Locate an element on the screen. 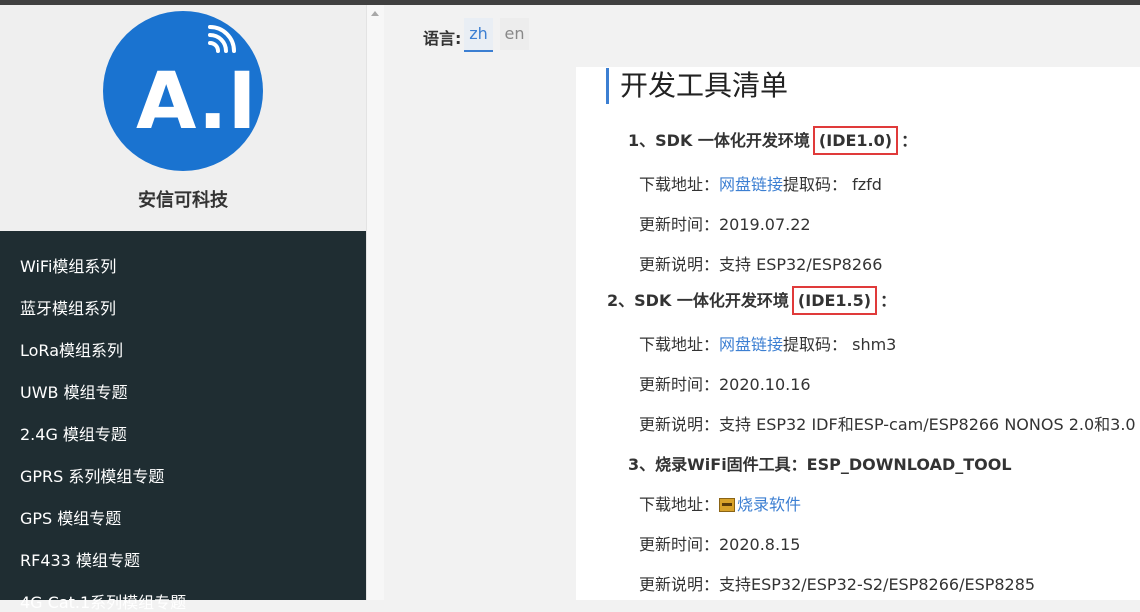 This screenshot has width=1140, height=612. section-3-update-note: 更新说明：支持ESP32/ESP32-S2/ESP8266/ESP8285 is located at coordinates (837, 584).